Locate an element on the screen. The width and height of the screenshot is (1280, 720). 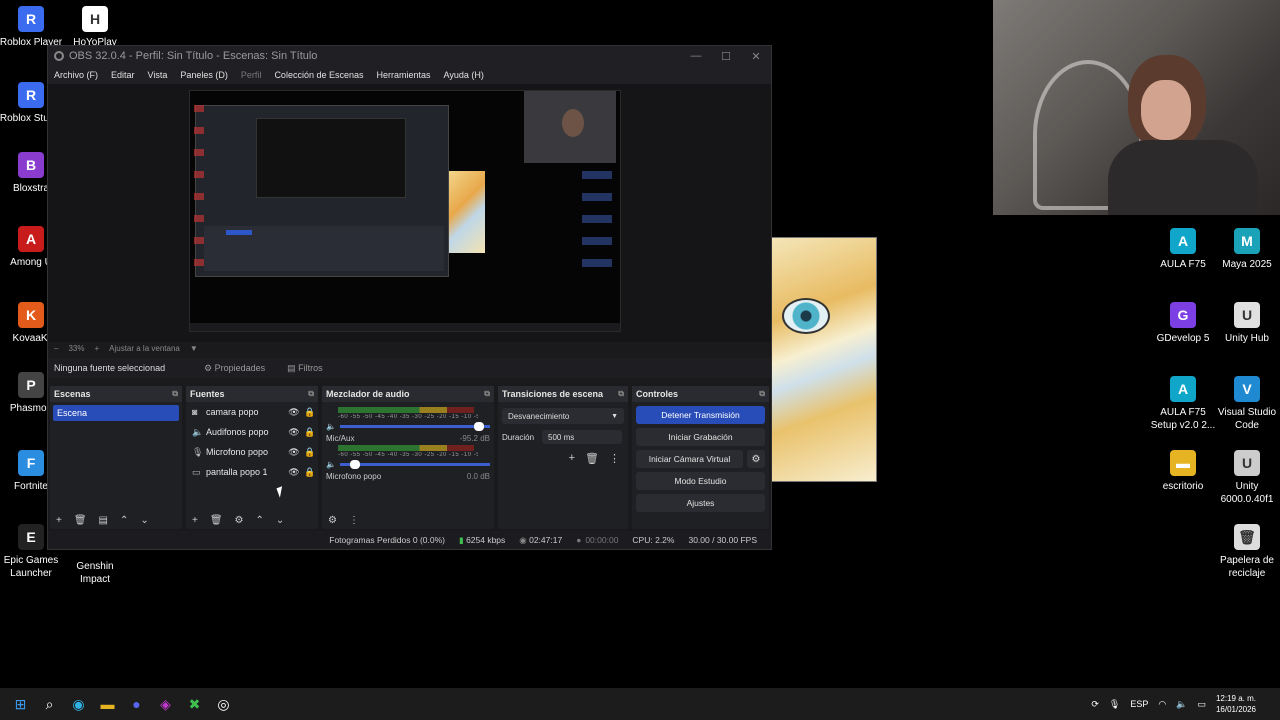
menu-coleccion: Colección de Escenas is located at coordinates (318, 75).